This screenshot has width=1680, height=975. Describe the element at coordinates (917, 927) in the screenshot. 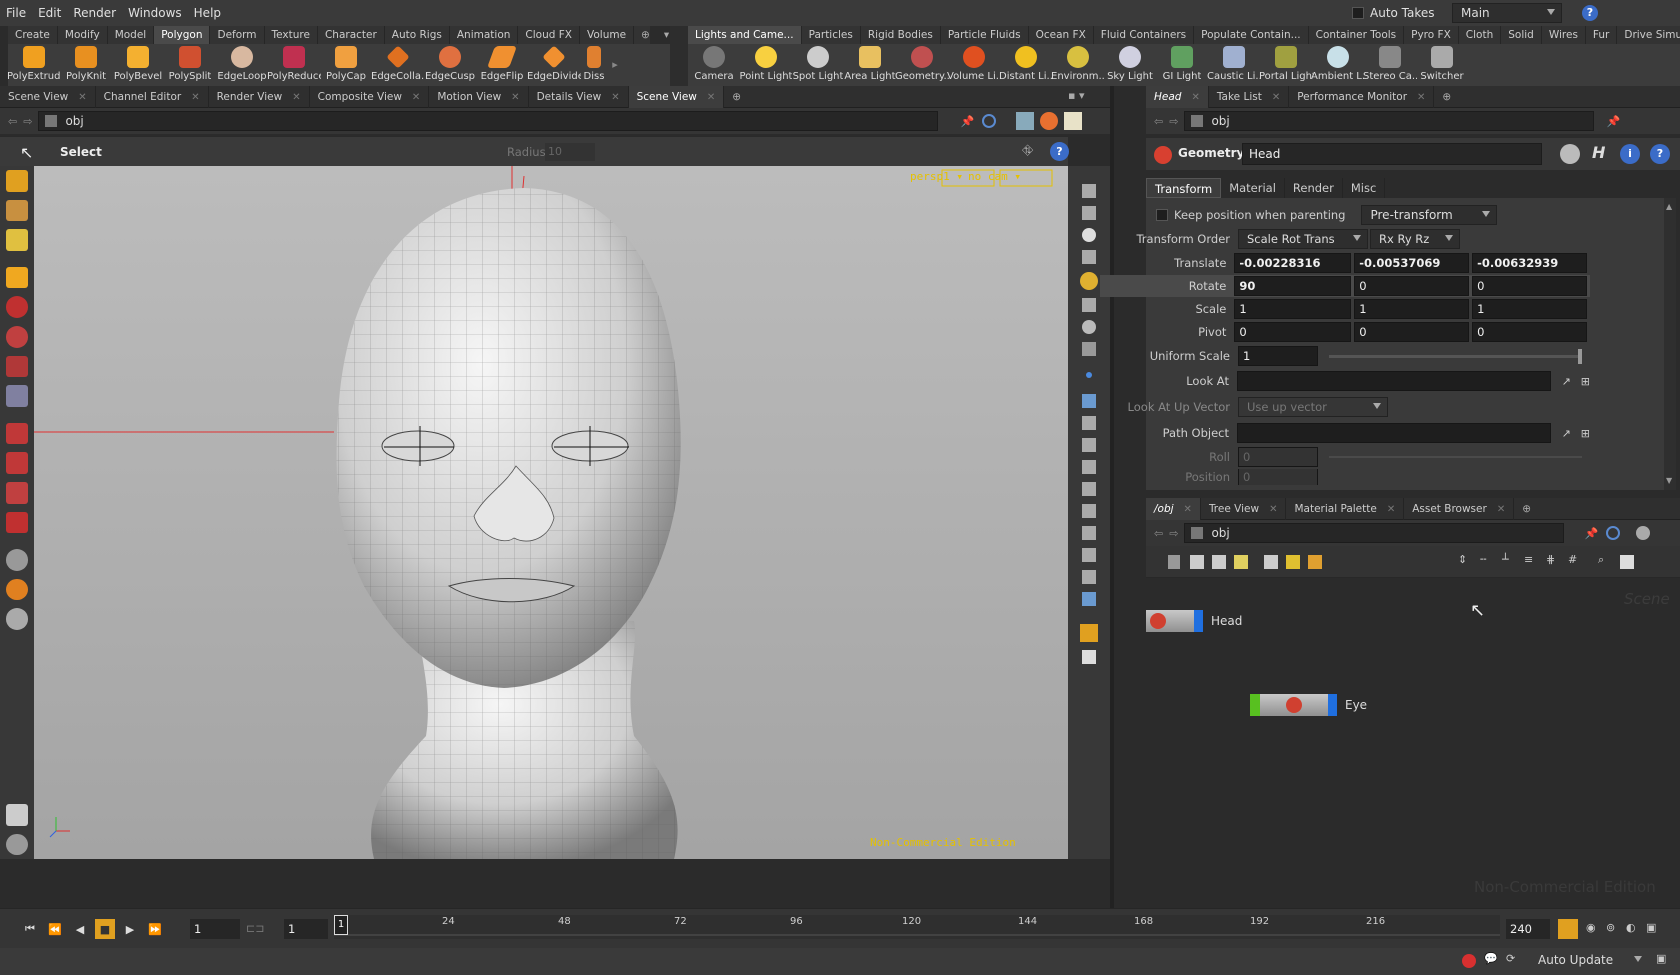

I see `timeline-scrubber: 1 24 48 72 96 120 144 168 192 216` at that location.